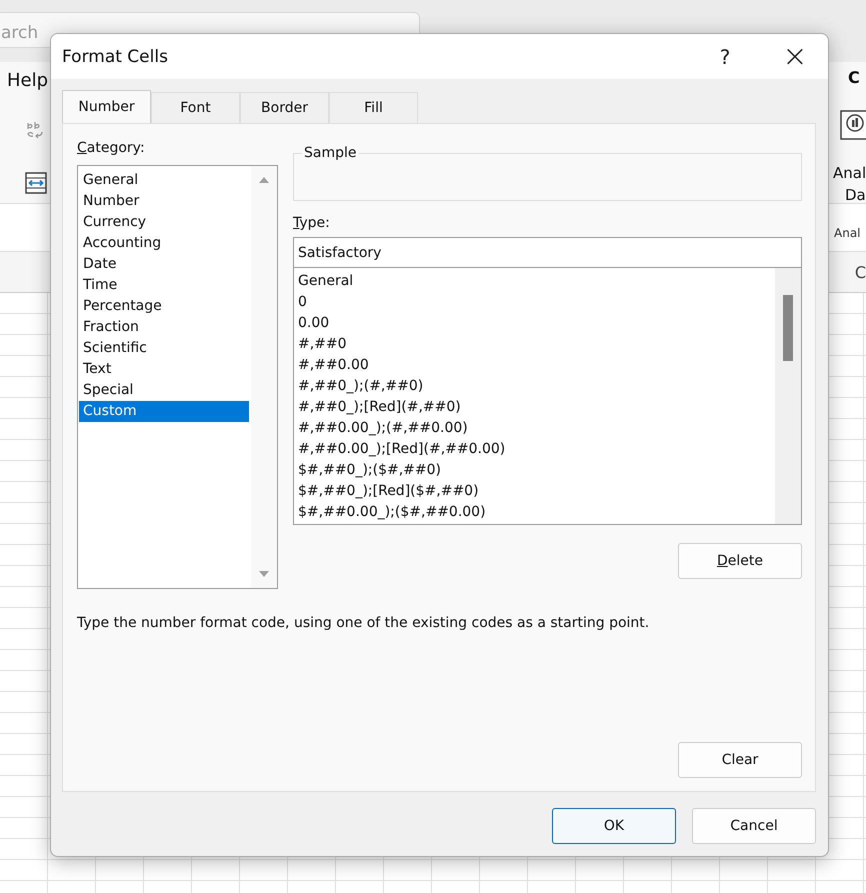 This screenshot has height=893, width=866. What do you see at coordinates (164, 348) in the screenshot?
I see `category-item: Scientific` at bounding box center [164, 348].